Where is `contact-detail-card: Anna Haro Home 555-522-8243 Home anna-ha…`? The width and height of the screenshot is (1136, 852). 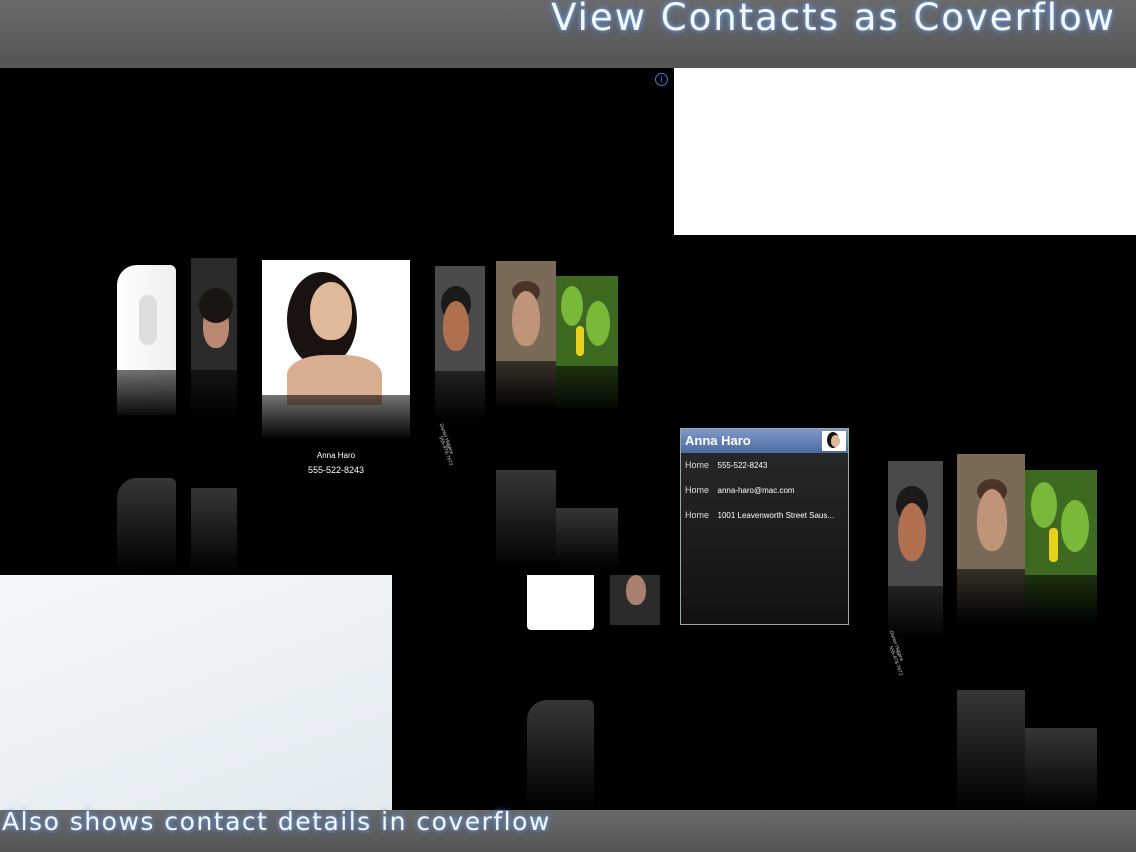 contact-detail-card: Anna Haro Home 555-522-8243 Home anna-ha… is located at coordinates (764, 526).